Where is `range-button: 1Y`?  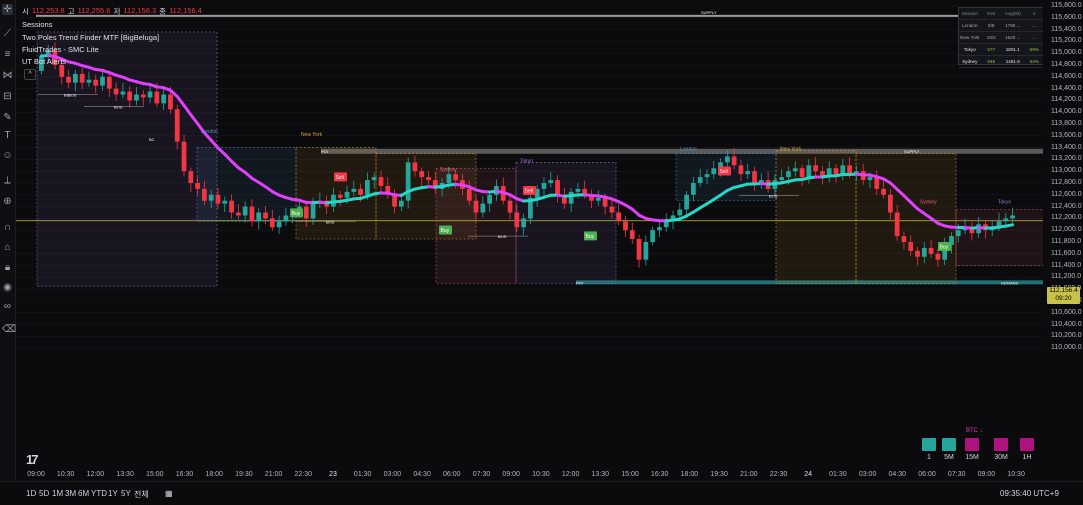 range-button: 1Y is located at coordinates (113, 493).